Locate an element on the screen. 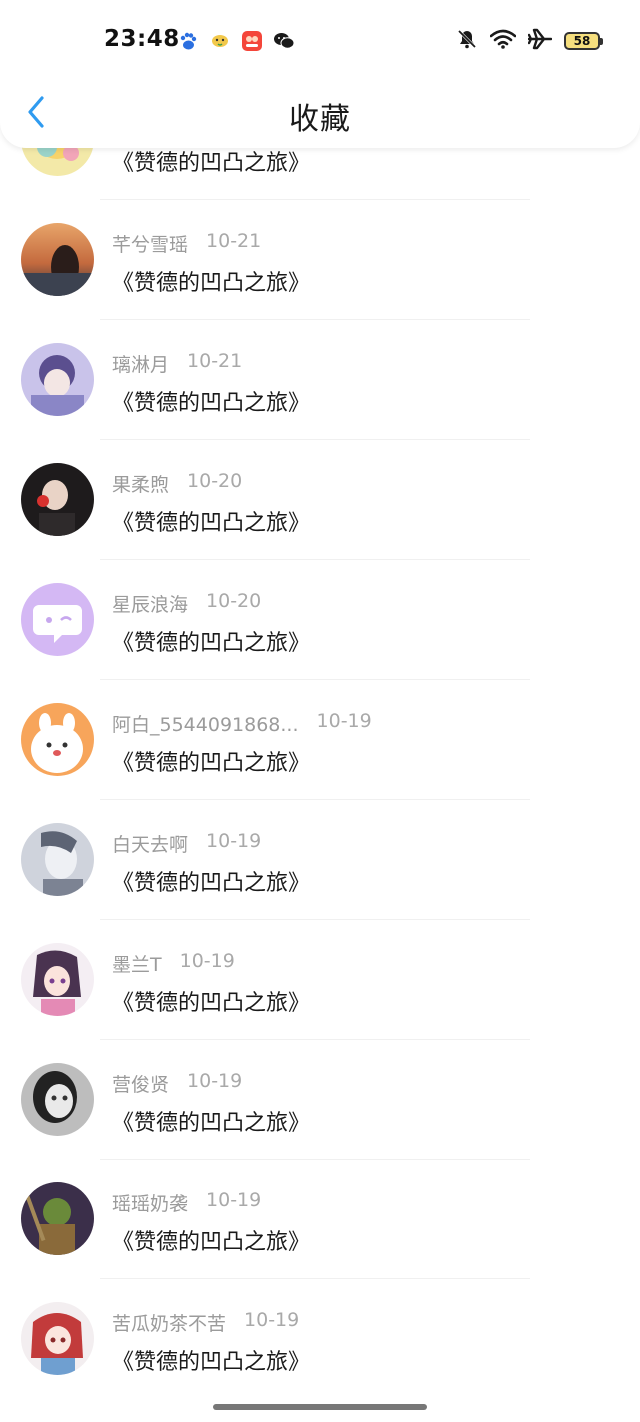 Image resolution: width=640 pixels, height=1422 pixels. item-username: 果柔煦 is located at coordinates (140, 483).